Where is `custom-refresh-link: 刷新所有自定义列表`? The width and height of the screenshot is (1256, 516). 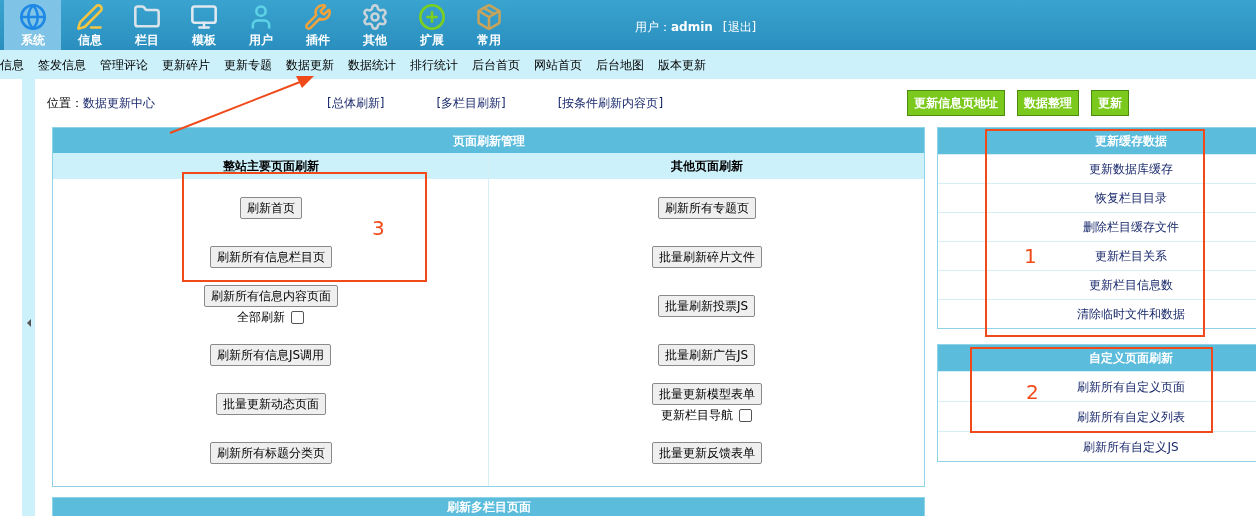 custom-refresh-link: 刷新所有自定义列表 is located at coordinates (1131, 416).